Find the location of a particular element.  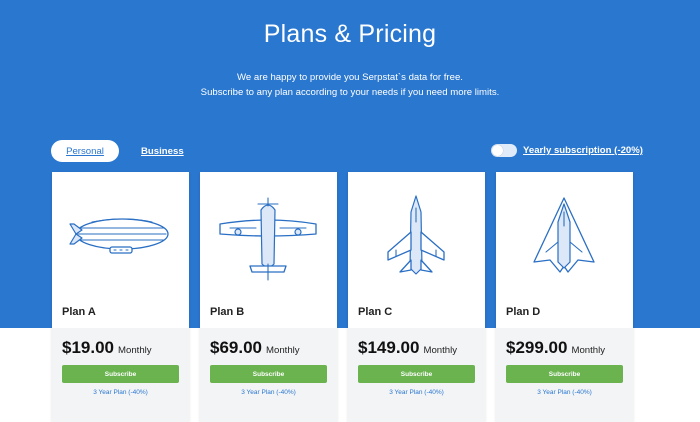

plan-type-tabs: Personal Business is located at coordinates (117, 151).